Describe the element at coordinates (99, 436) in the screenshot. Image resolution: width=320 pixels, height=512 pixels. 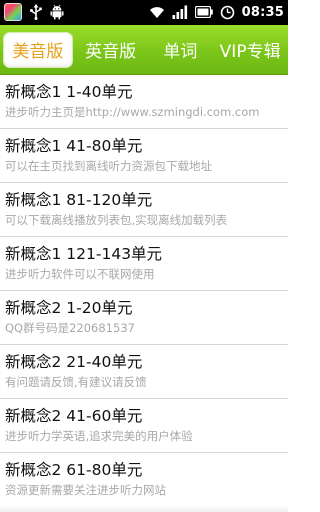
I see `list-item-subtitle: 进步听力学英语,追求完美的用户体验` at that location.